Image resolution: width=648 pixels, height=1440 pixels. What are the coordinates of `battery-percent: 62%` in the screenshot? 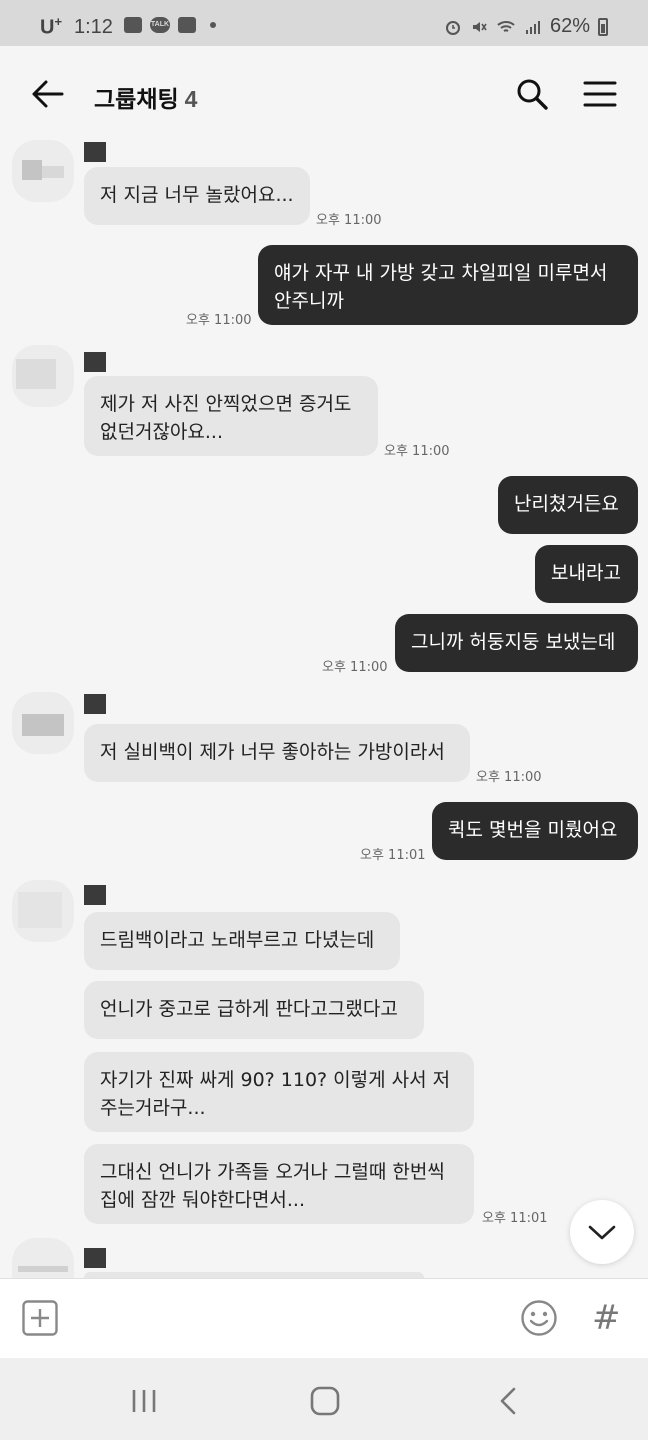 It's located at (569, 26).